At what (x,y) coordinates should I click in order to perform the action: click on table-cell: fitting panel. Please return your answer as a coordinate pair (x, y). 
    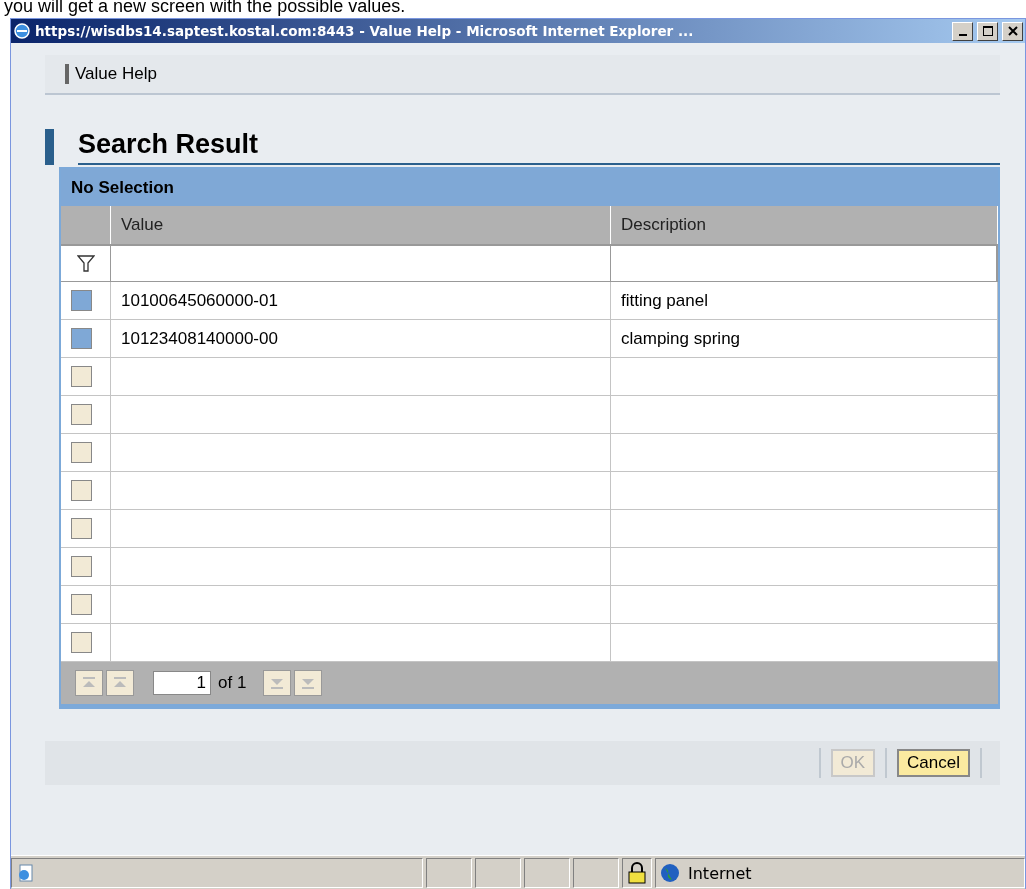
    Looking at the image, I should click on (804, 301).